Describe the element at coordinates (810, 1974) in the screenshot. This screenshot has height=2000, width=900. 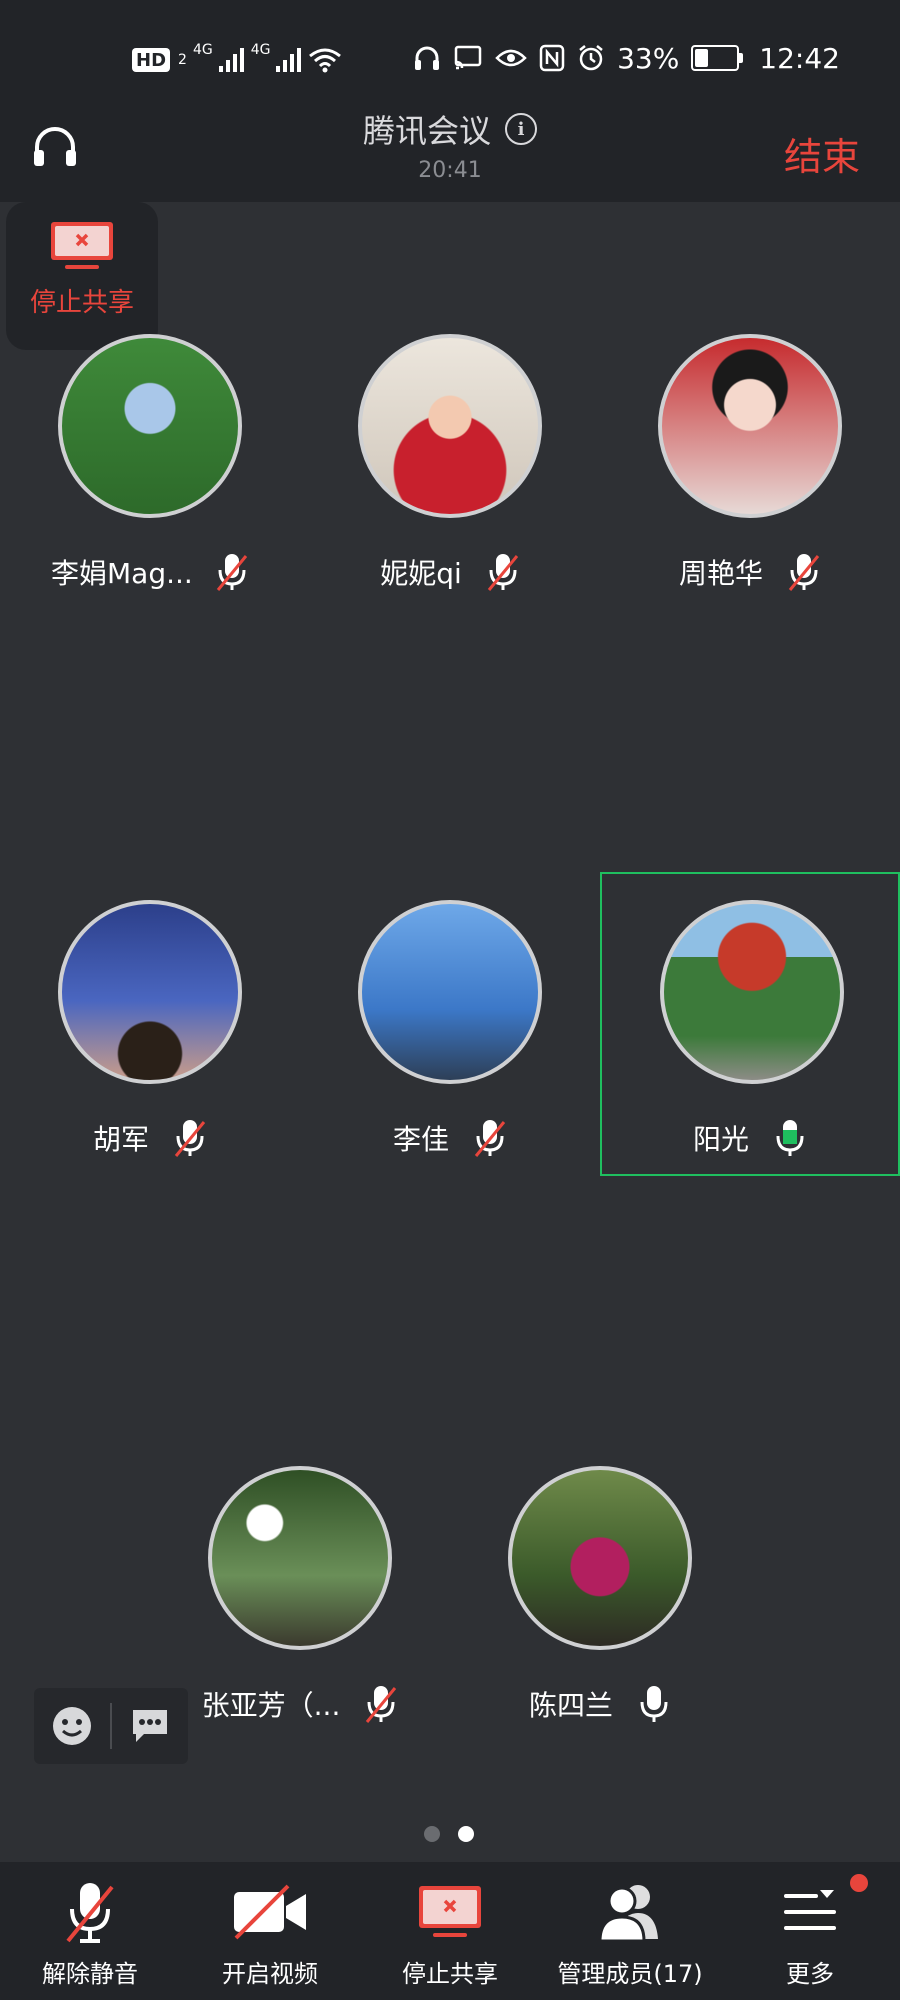
I see `more-label: 更多` at that location.